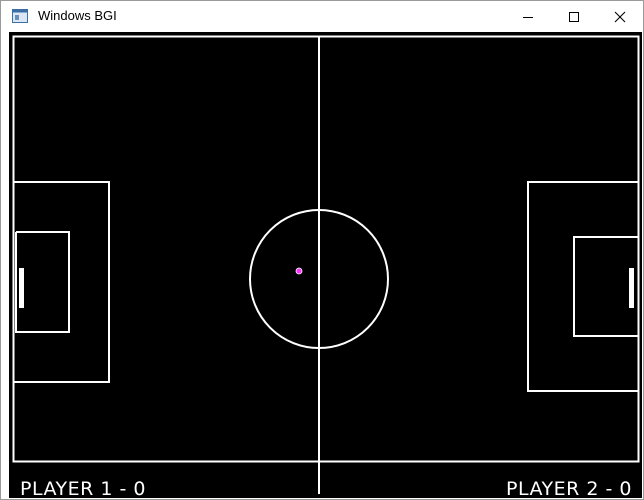 This screenshot has width=644, height=500. I want to click on player2-paddle, so click(631, 288).